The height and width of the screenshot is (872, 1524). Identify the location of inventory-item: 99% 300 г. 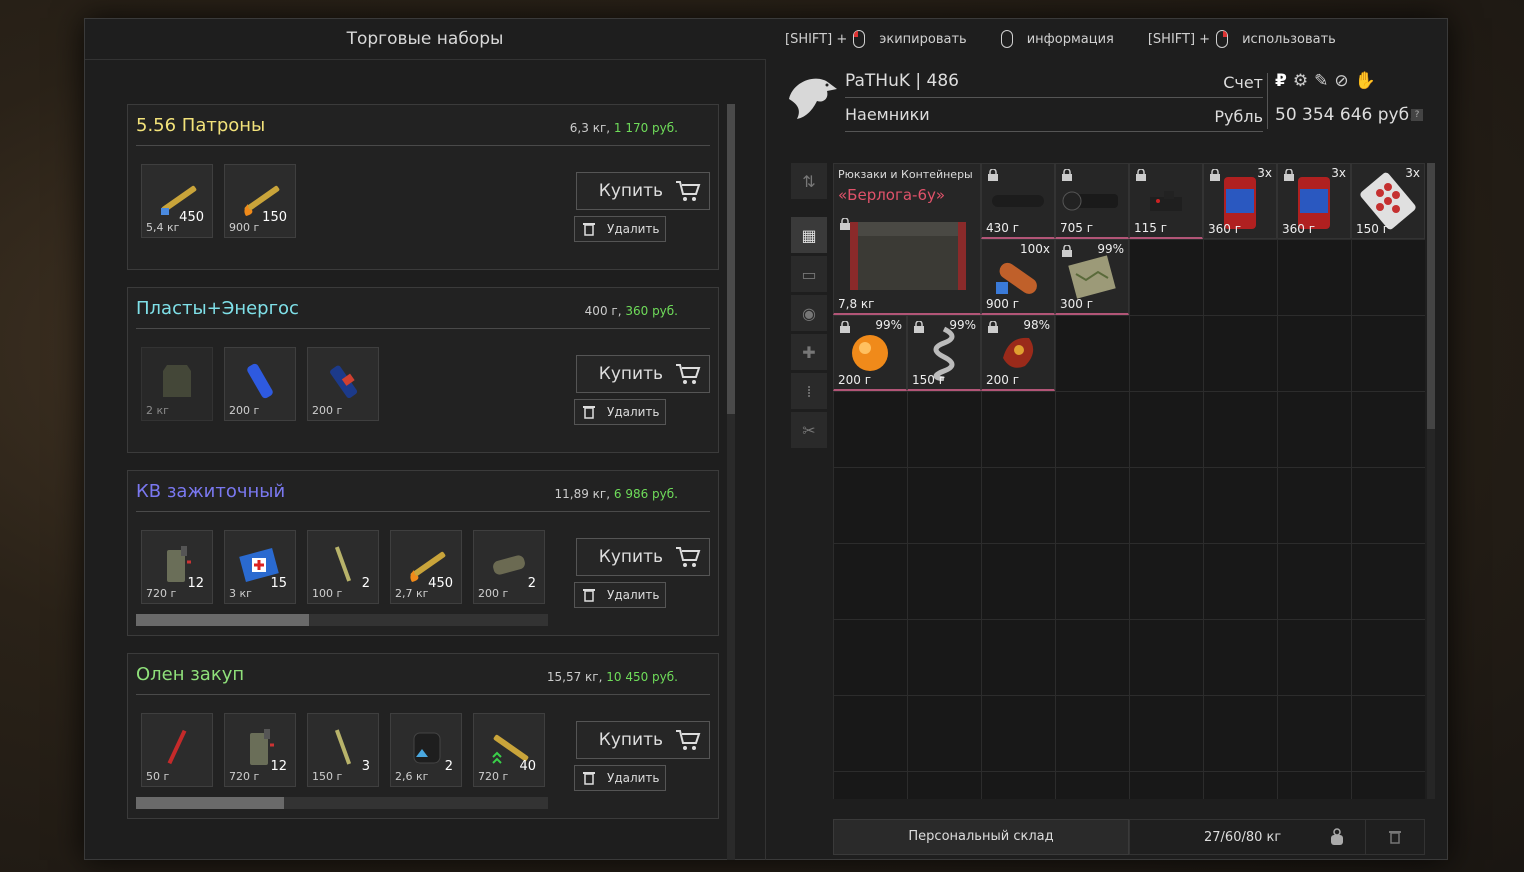
(1092, 277).